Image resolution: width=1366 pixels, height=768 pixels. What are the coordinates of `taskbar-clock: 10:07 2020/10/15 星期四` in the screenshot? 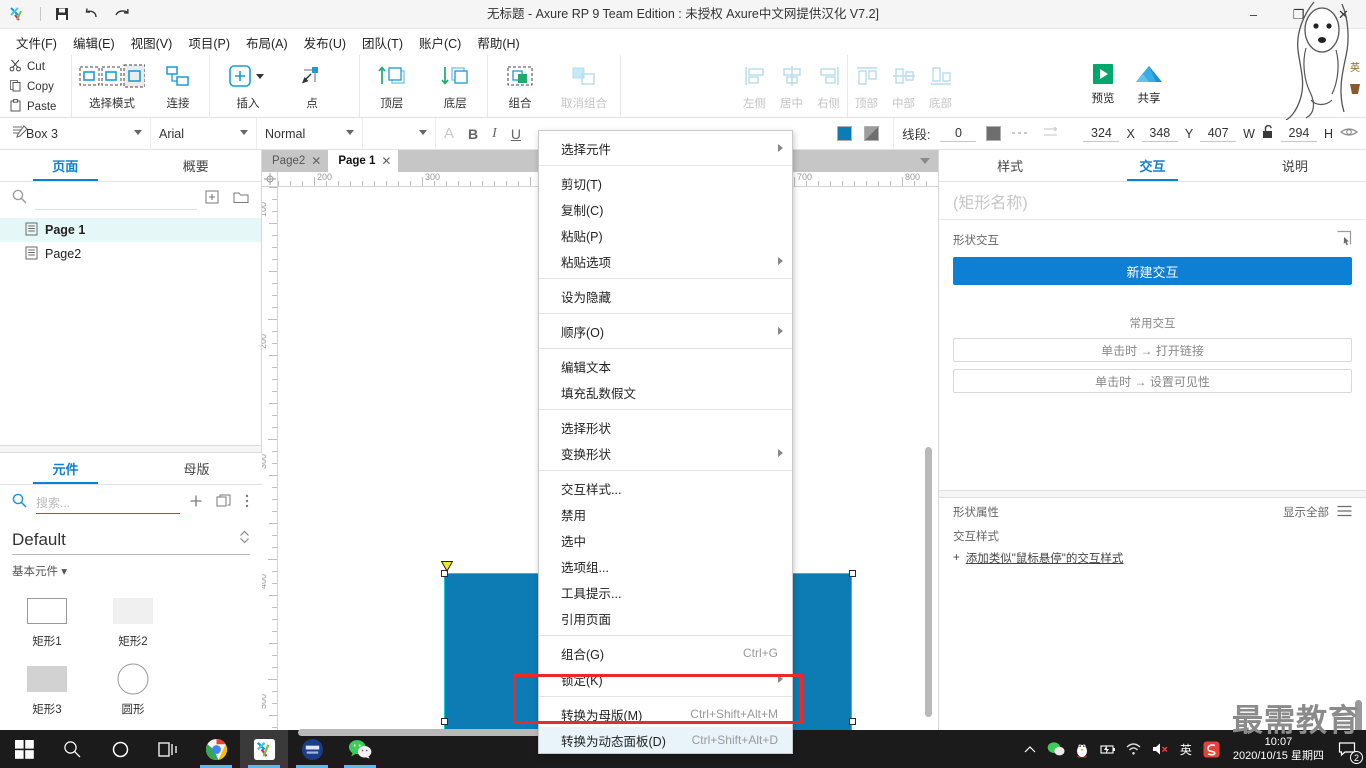 It's located at (1278, 749).